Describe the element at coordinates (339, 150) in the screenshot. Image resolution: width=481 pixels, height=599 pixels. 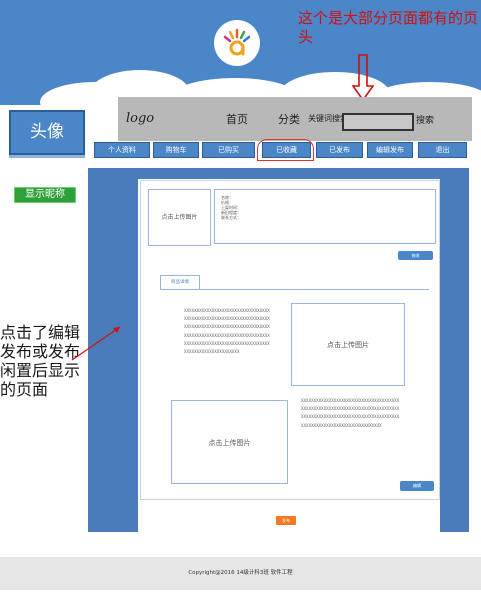
I see `nav-published: 已发布` at that location.